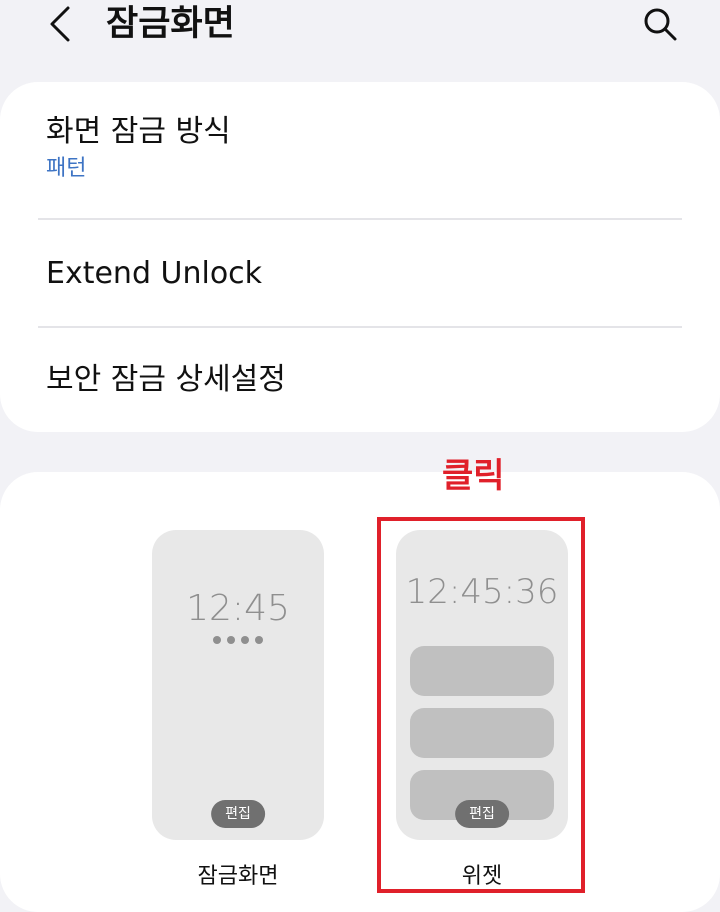 This screenshot has height=912, width=720. What do you see at coordinates (154, 273) in the screenshot?
I see `extend-unlock-title: Extend Unlock` at bounding box center [154, 273].